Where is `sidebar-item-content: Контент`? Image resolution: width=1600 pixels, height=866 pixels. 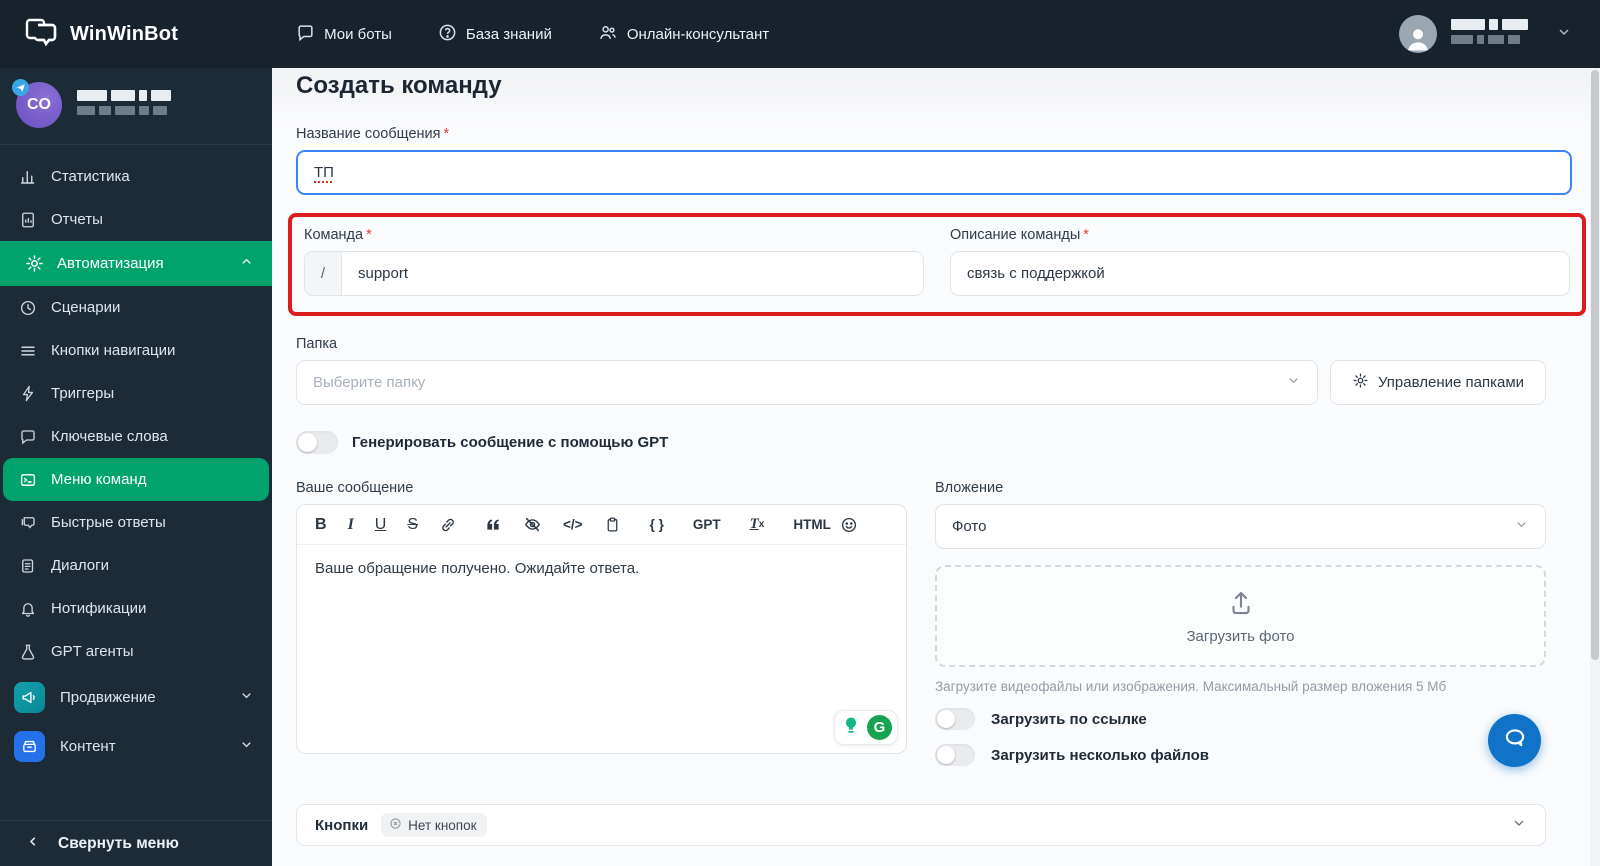 sidebar-item-content: Контент is located at coordinates (136, 746).